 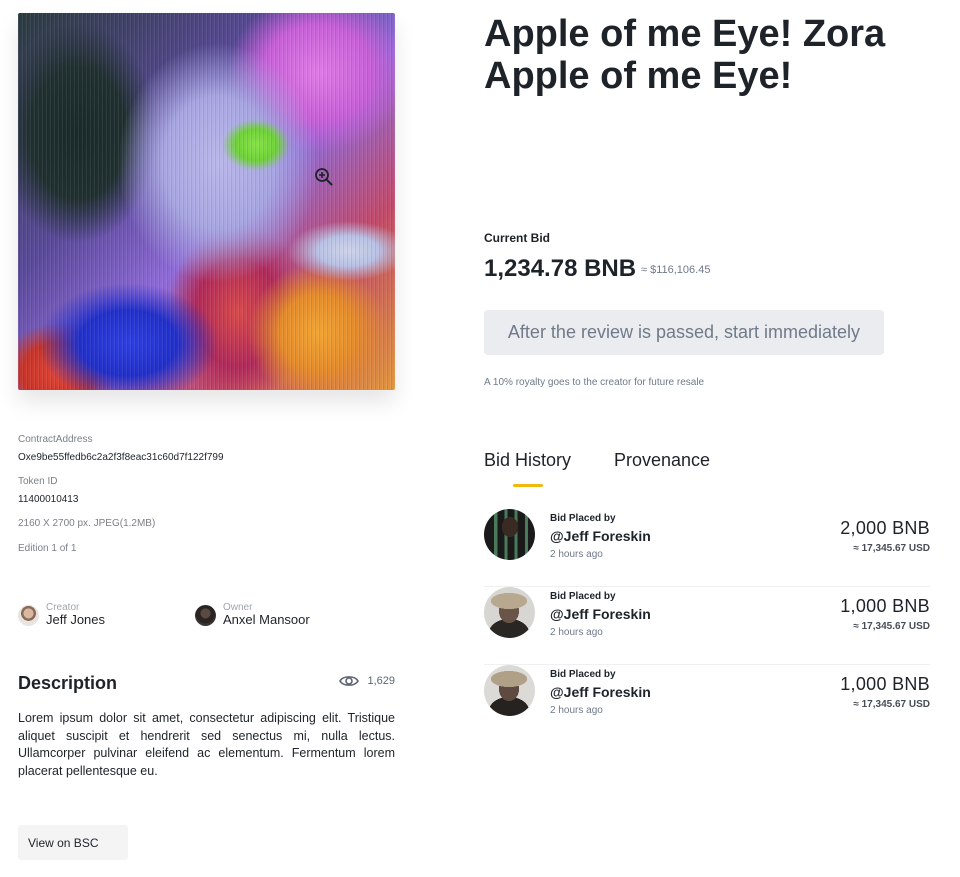 What do you see at coordinates (55, 439) in the screenshot?
I see `contract-address-label: ContractAddress` at bounding box center [55, 439].